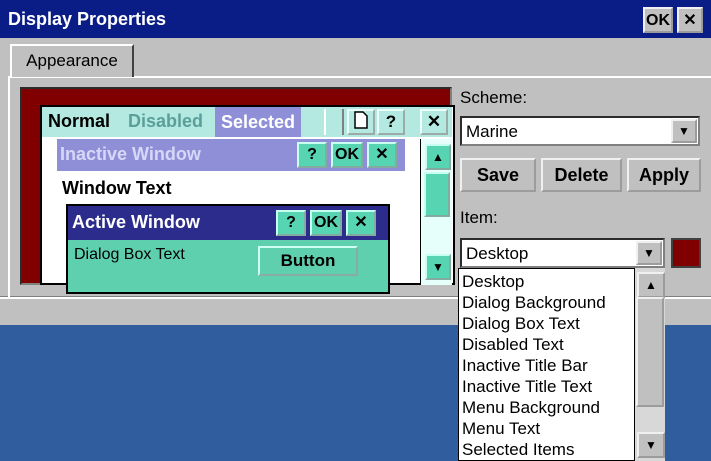 Image resolution: width=711 pixels, height=461 pixels. What do you see at coordinates (129, 254) in the screenshot?
I see `dialog-box-text: Dialog Box Text` at bounding box center [129, 254].